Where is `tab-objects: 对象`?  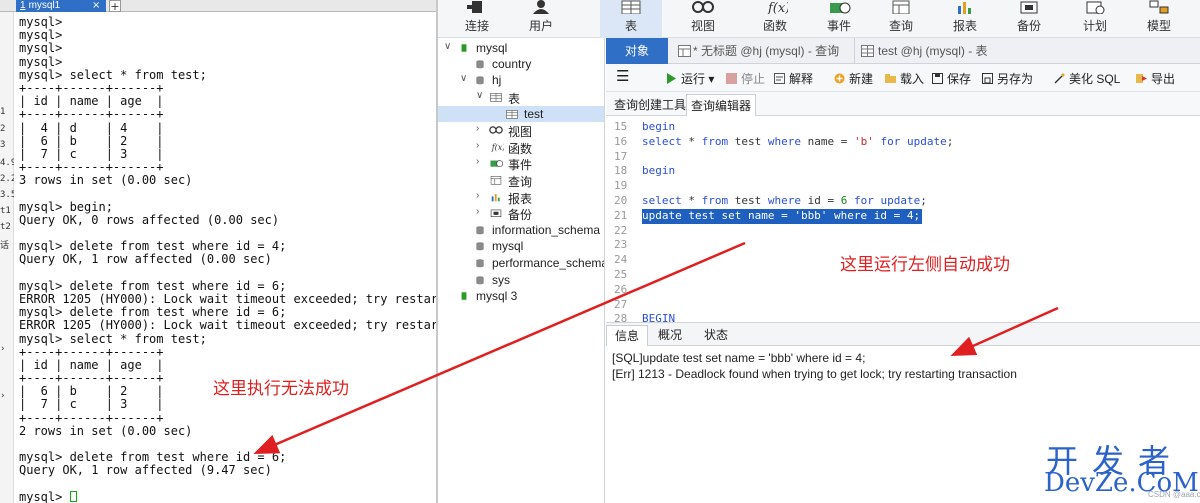 tab-objects: 对象 is located at coordinates (637, 51).